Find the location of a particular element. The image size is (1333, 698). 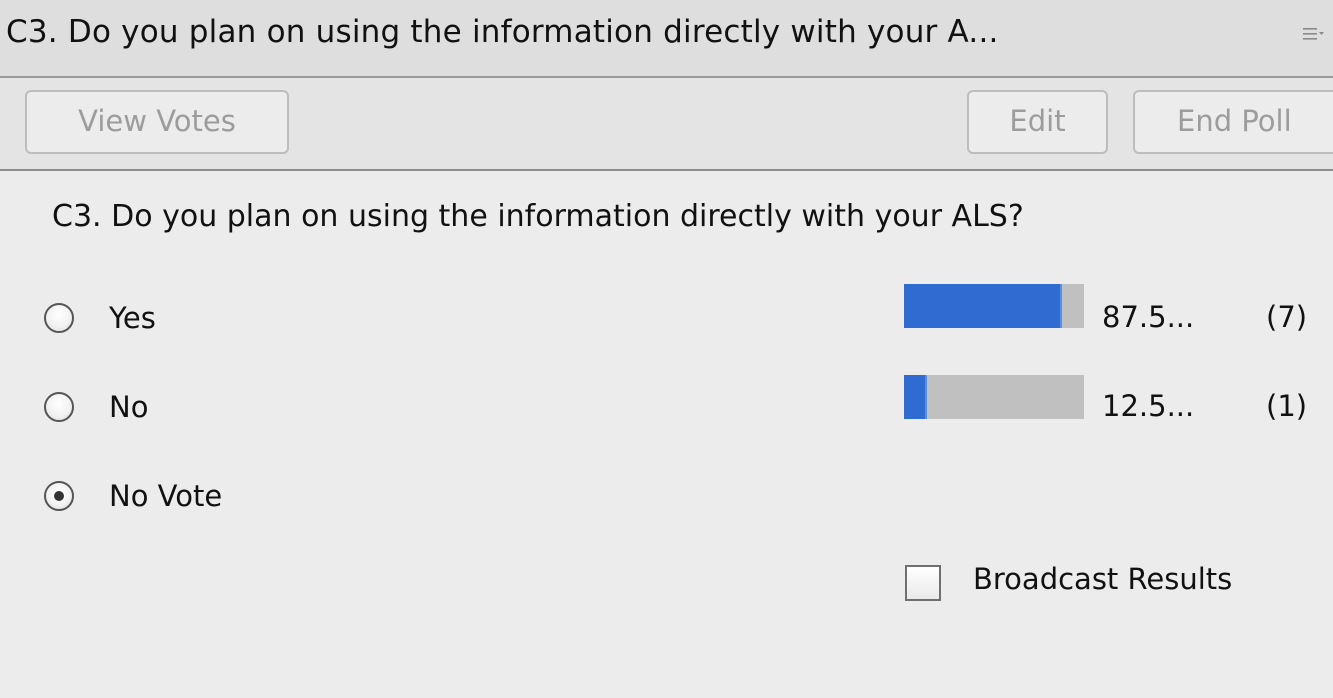

result-bar-fill-no is located at coordinates (915, 397).